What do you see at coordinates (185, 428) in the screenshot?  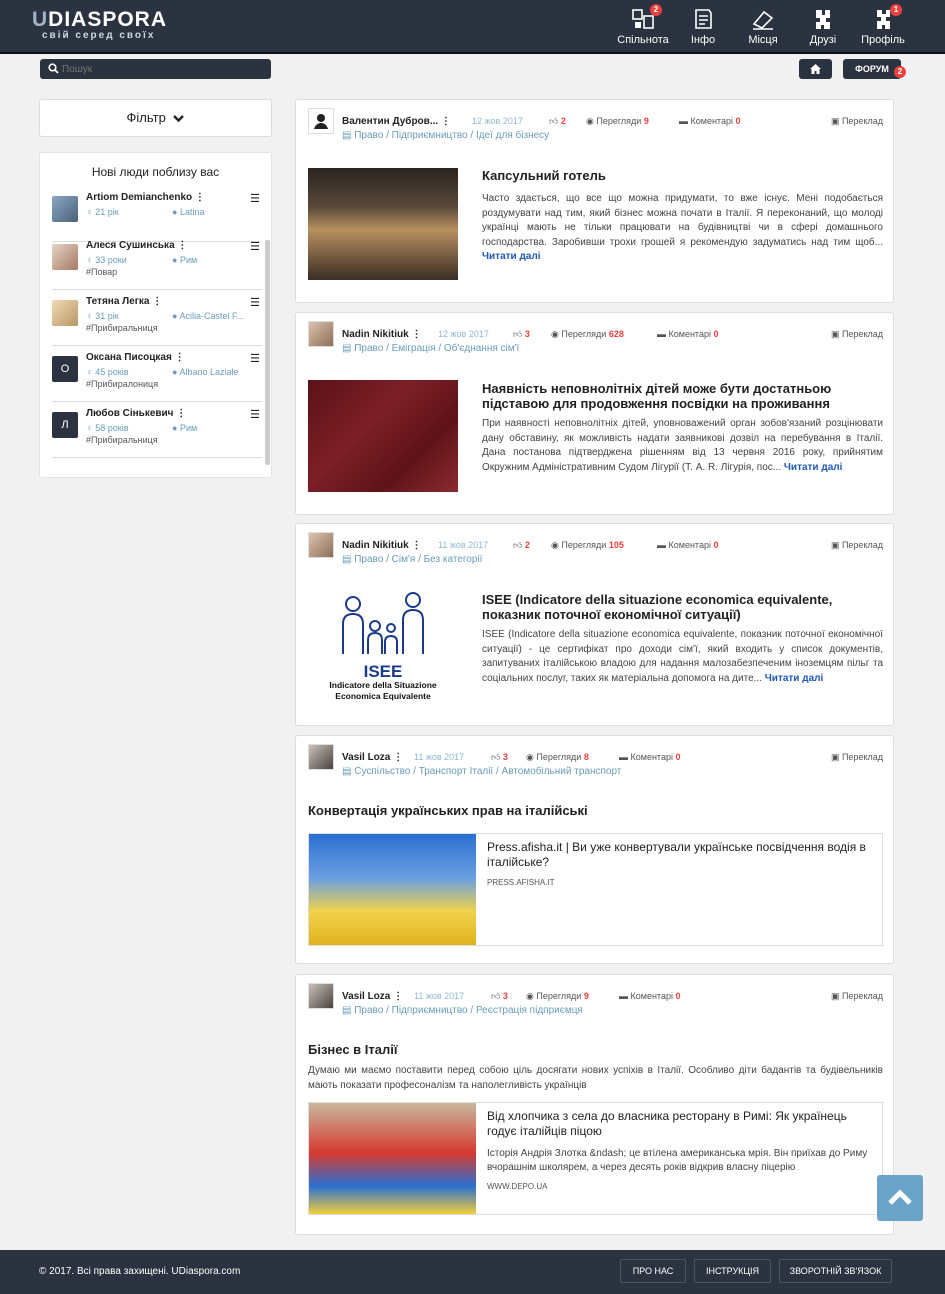 I see `person-city: ● Рим` at bounding box center [185, 428].